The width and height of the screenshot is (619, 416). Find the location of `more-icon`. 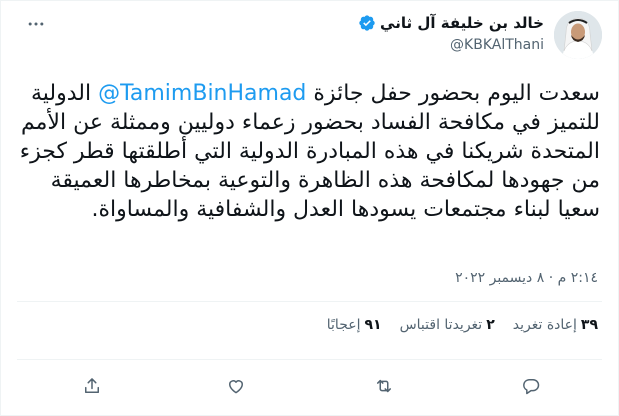

more-icon is located at coordinates (36, 24).